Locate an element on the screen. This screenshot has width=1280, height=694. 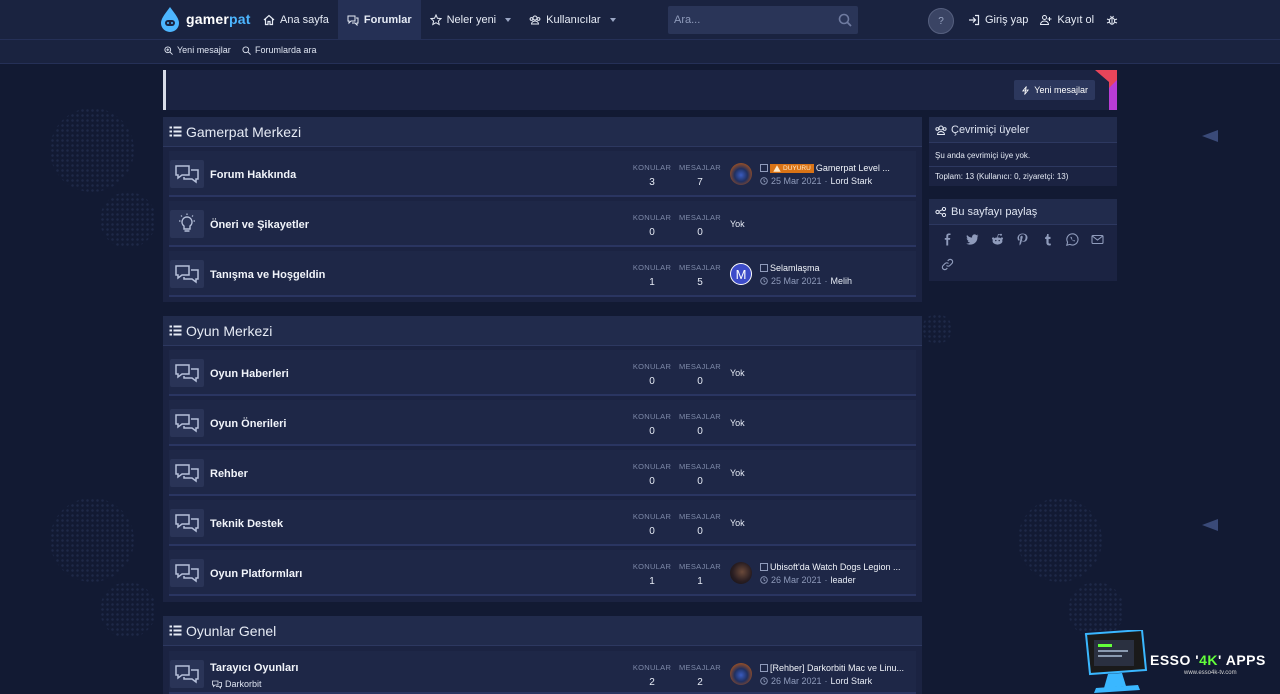
register-link: Kayıt ol is located at coordinates (1067, 20).